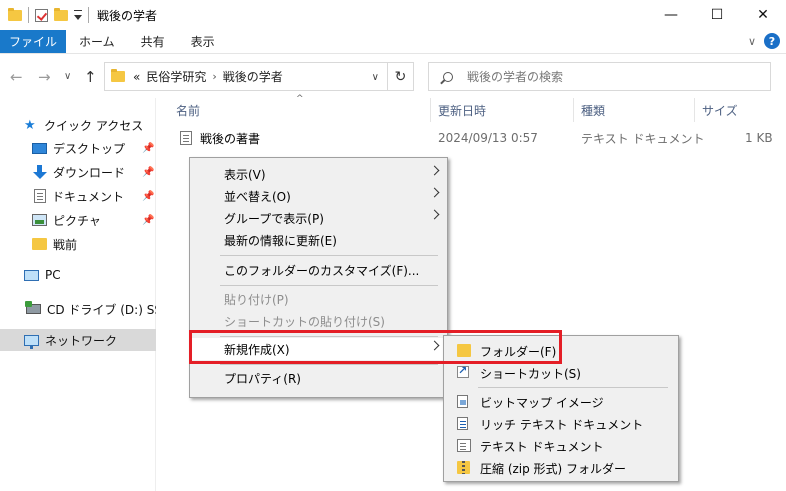 This screenshot has height=491, width=786. Describe the element at coordinates (671, 15) in the screenshot. I see `minimize-button: —` at that location.